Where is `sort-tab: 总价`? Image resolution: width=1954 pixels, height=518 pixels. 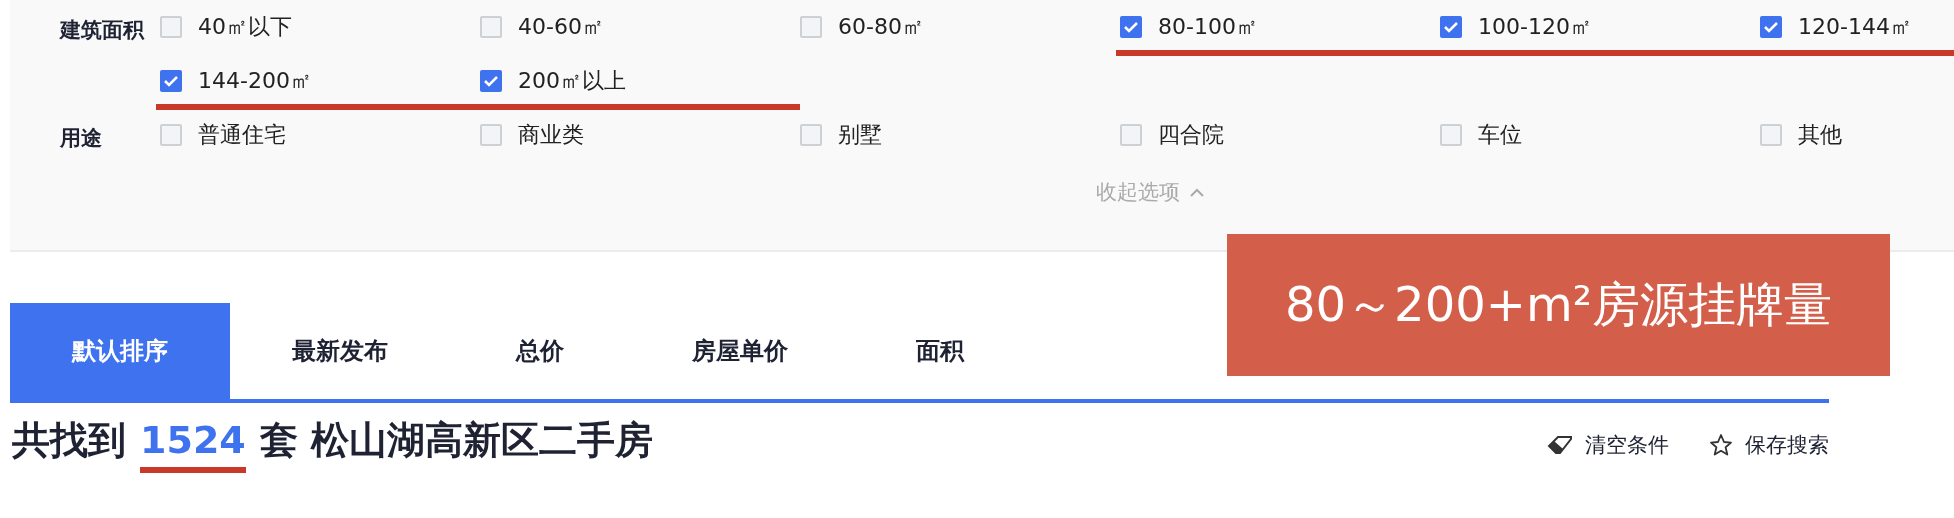
sort-tab: 总价 is located at coordinates (540, 351).